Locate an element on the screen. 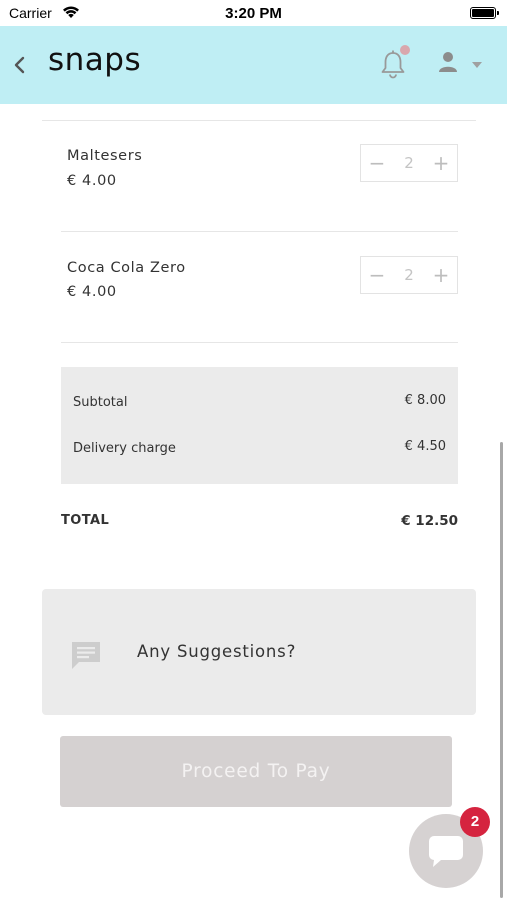 This screenshot has height=900, width=507. chevron-left-icon is located at coordinates (20, 65).